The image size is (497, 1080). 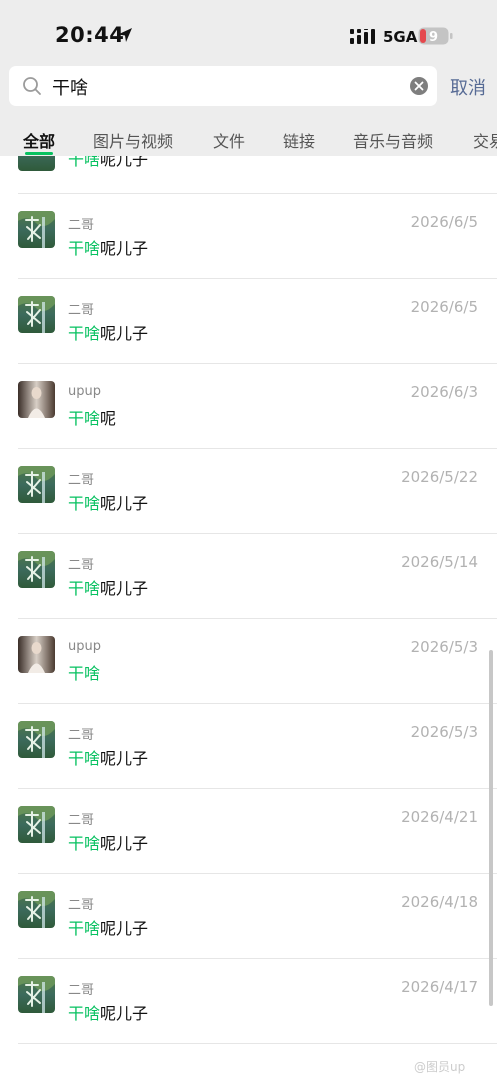 What do you see at coordinates (223, 86) in the screenshot?
I see `search-input: 干啥` at bounding box center [223, 86].